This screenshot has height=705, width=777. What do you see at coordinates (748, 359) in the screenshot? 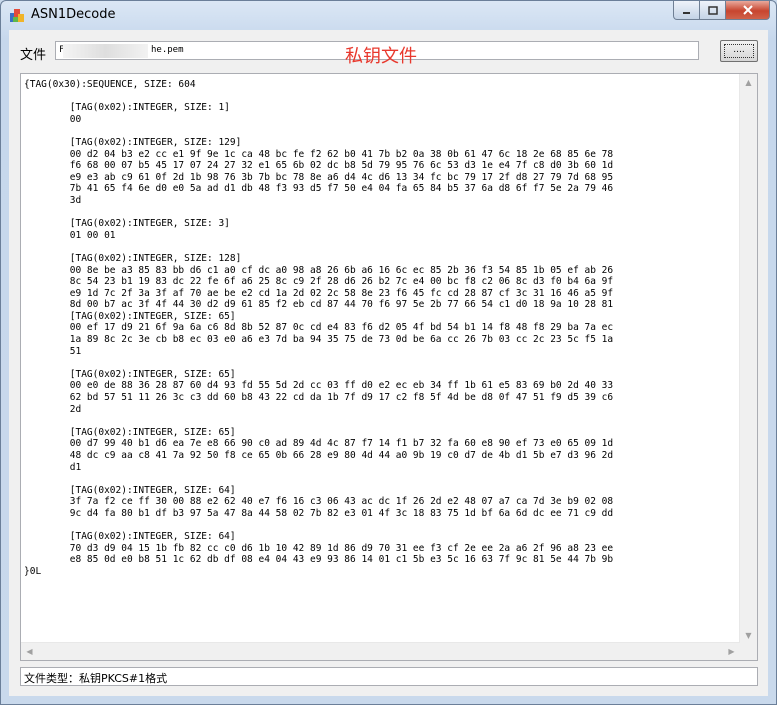
I see `vertical-scrollbar: ▲ ▼` at bounding box center [748, 359].